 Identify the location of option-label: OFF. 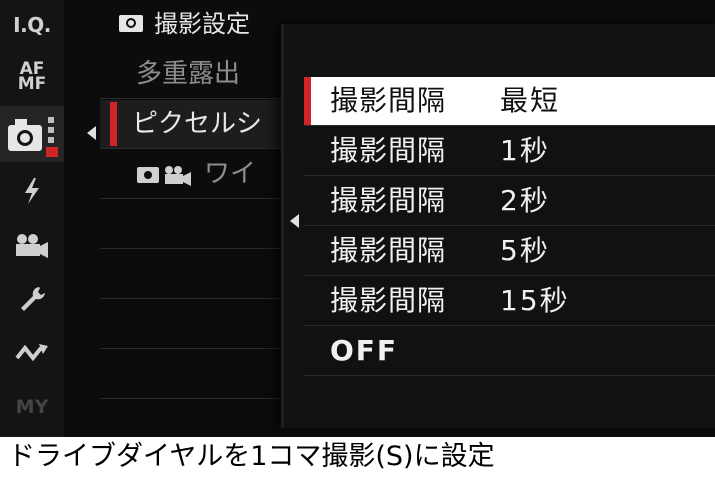
(364, 350).